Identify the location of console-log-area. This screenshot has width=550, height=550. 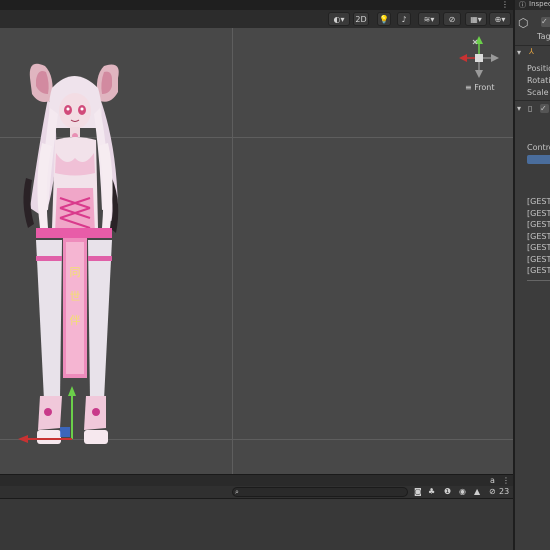
(256, 524).